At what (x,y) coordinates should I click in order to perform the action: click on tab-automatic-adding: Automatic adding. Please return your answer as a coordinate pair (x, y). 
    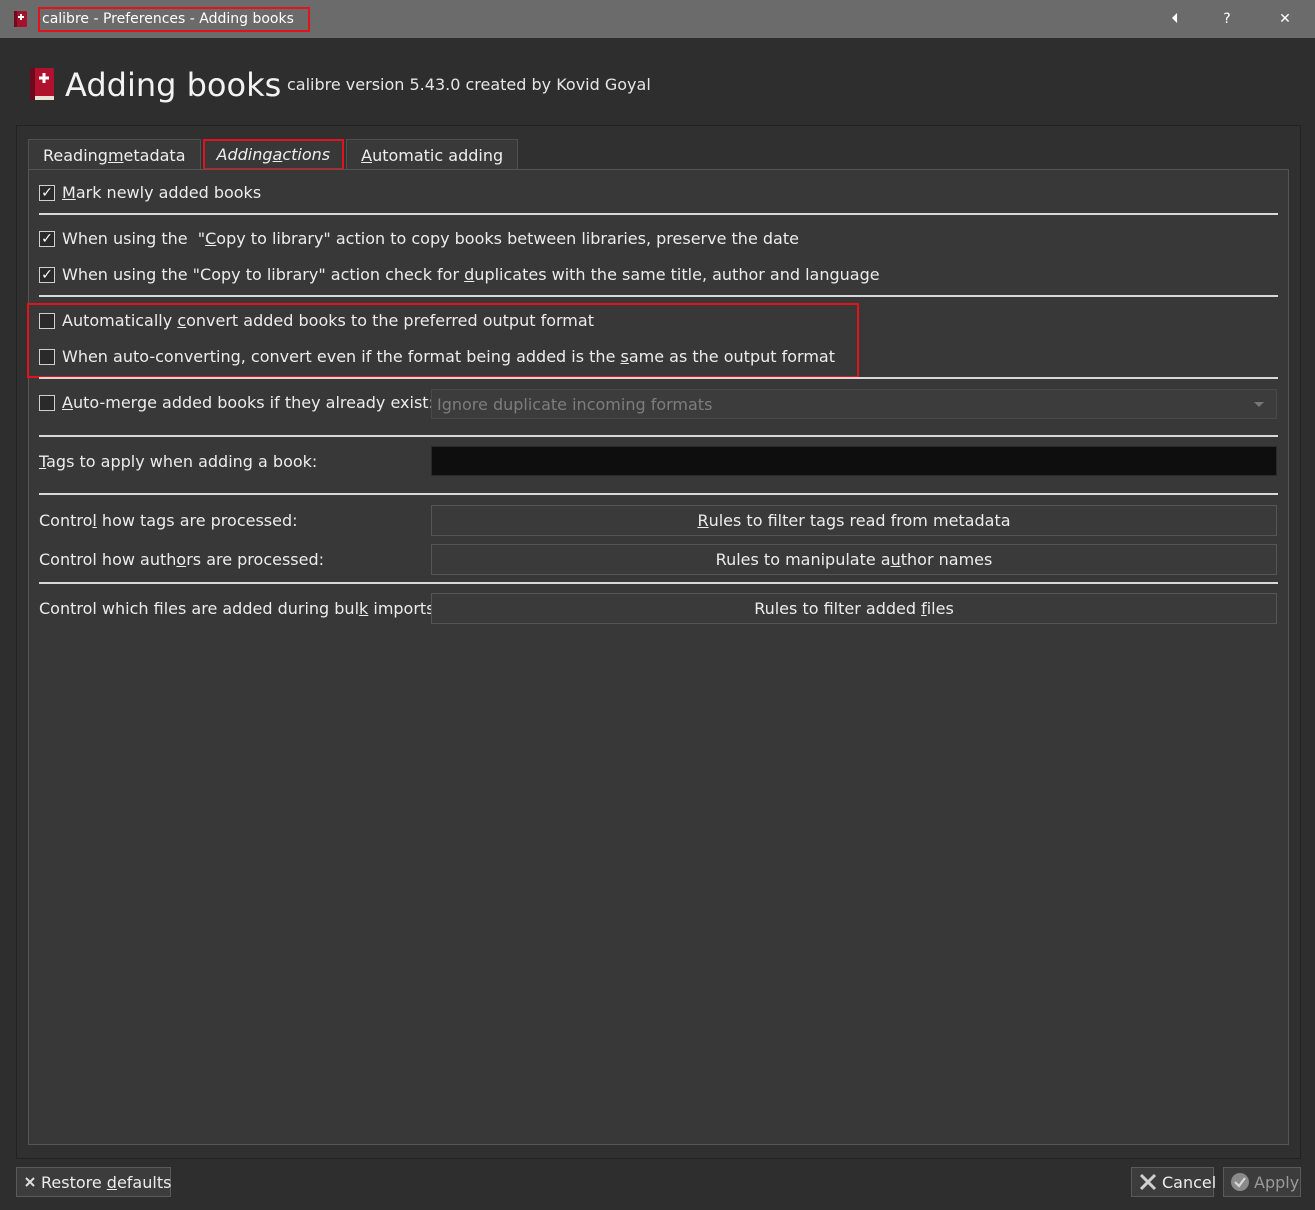
    Looking at the image, I should click on (432, 154).